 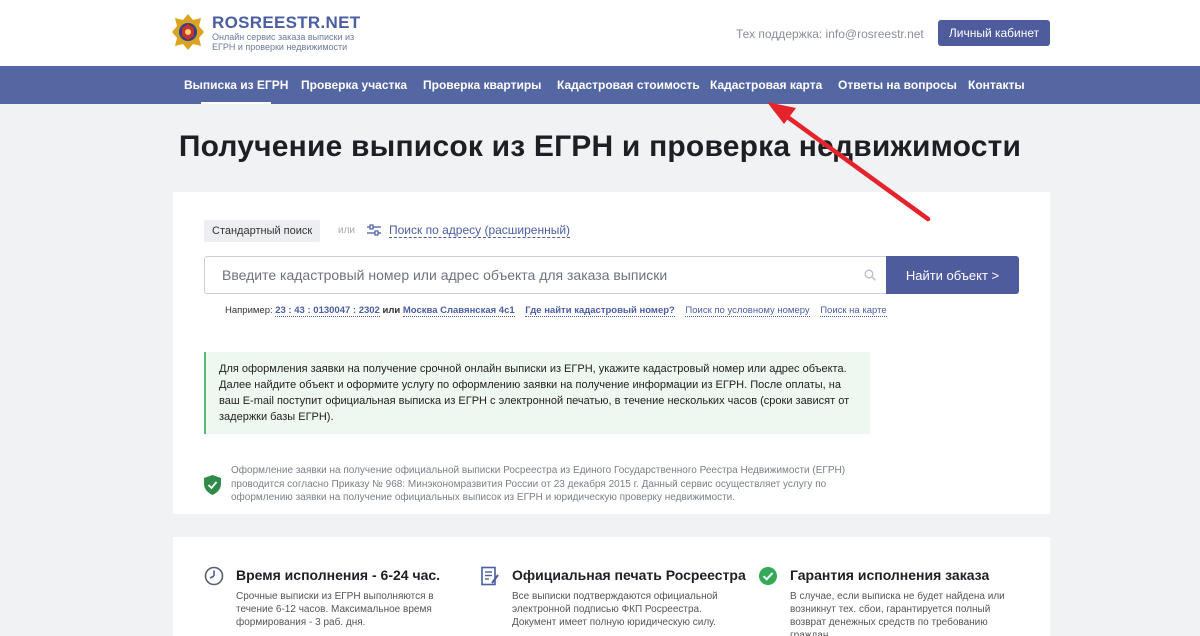 What do you see at coordinates (628, 85) in the screenshot?
I see `nav-item-cadastral-value: Кадастровая стоимость` at bounding box center [628, 85].